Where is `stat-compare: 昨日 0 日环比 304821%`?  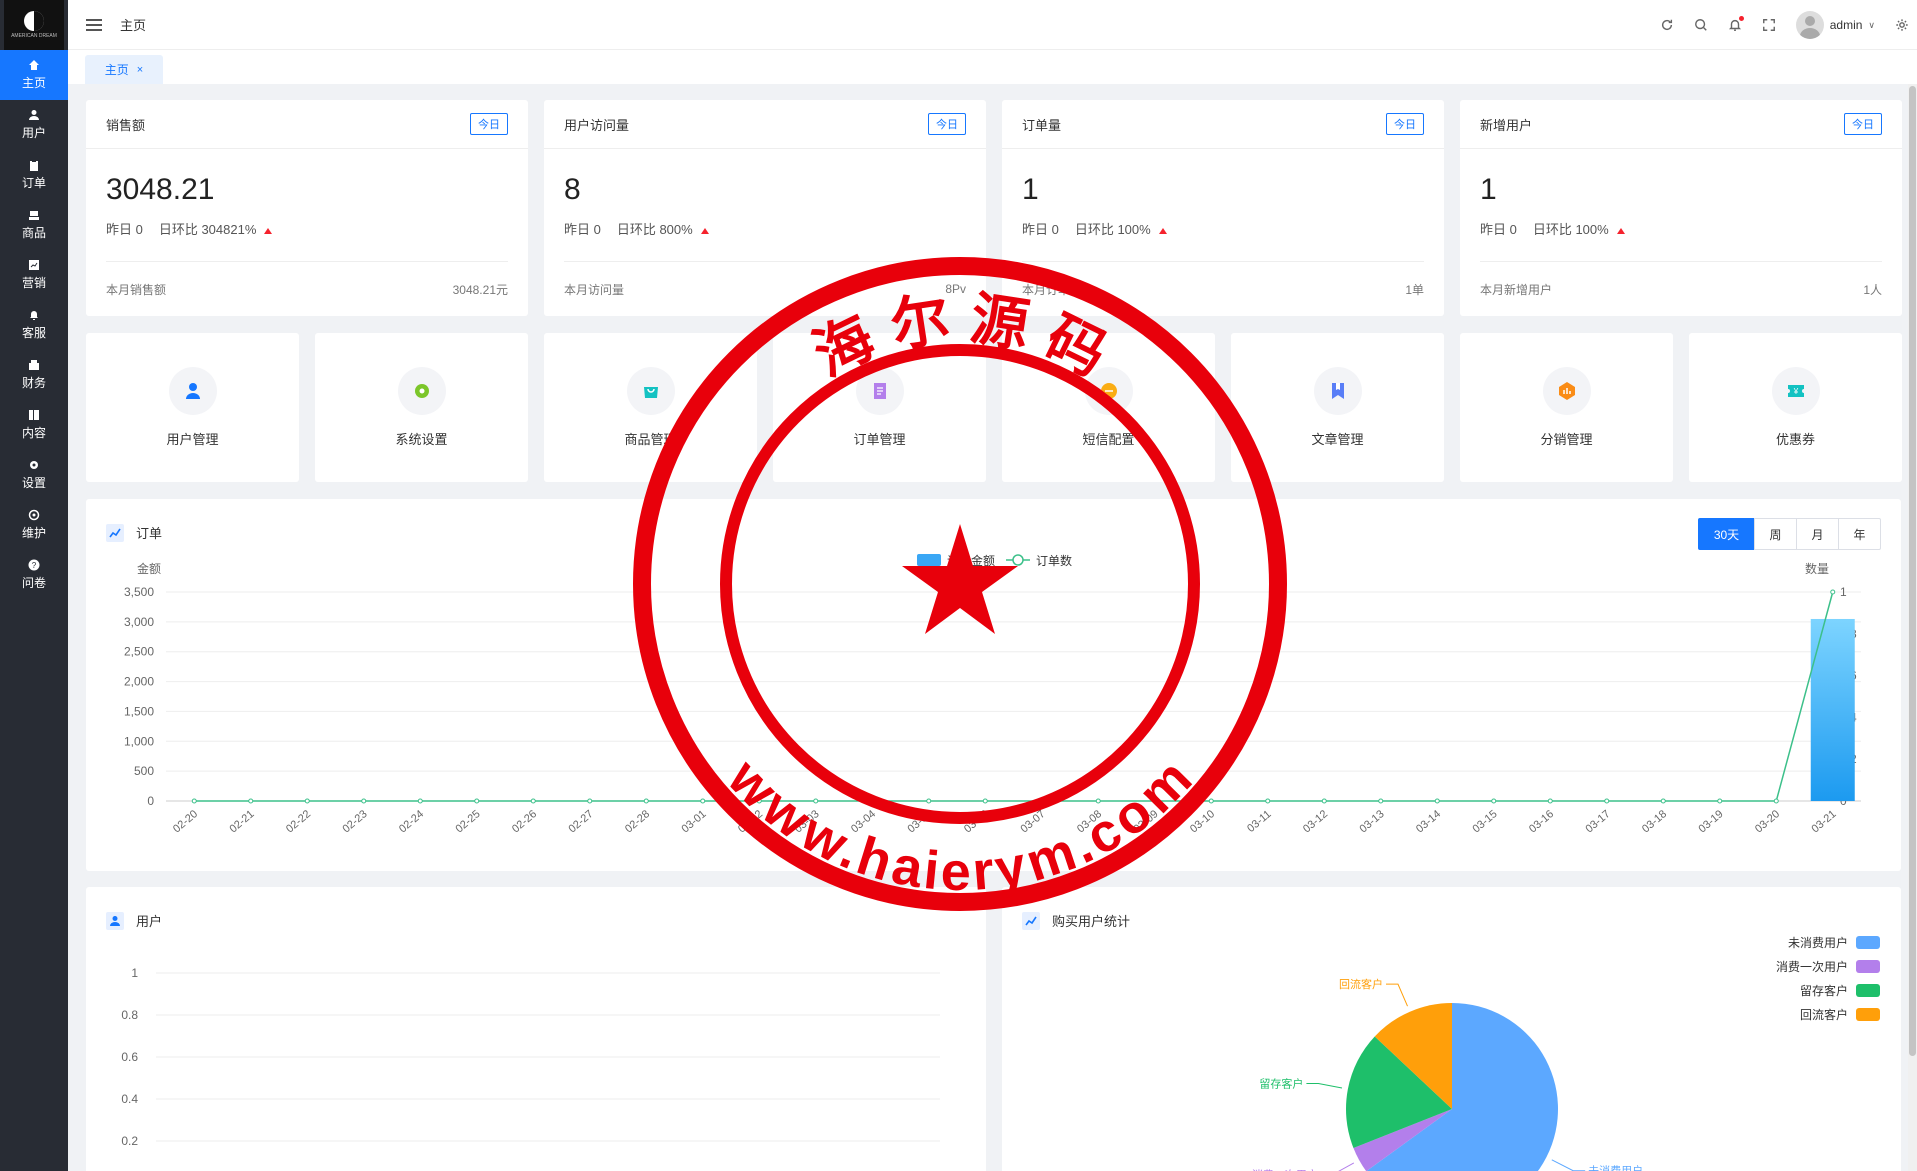
stat-compare: 昨日 0 日环比 304821% is located at coordinates (307, 228).